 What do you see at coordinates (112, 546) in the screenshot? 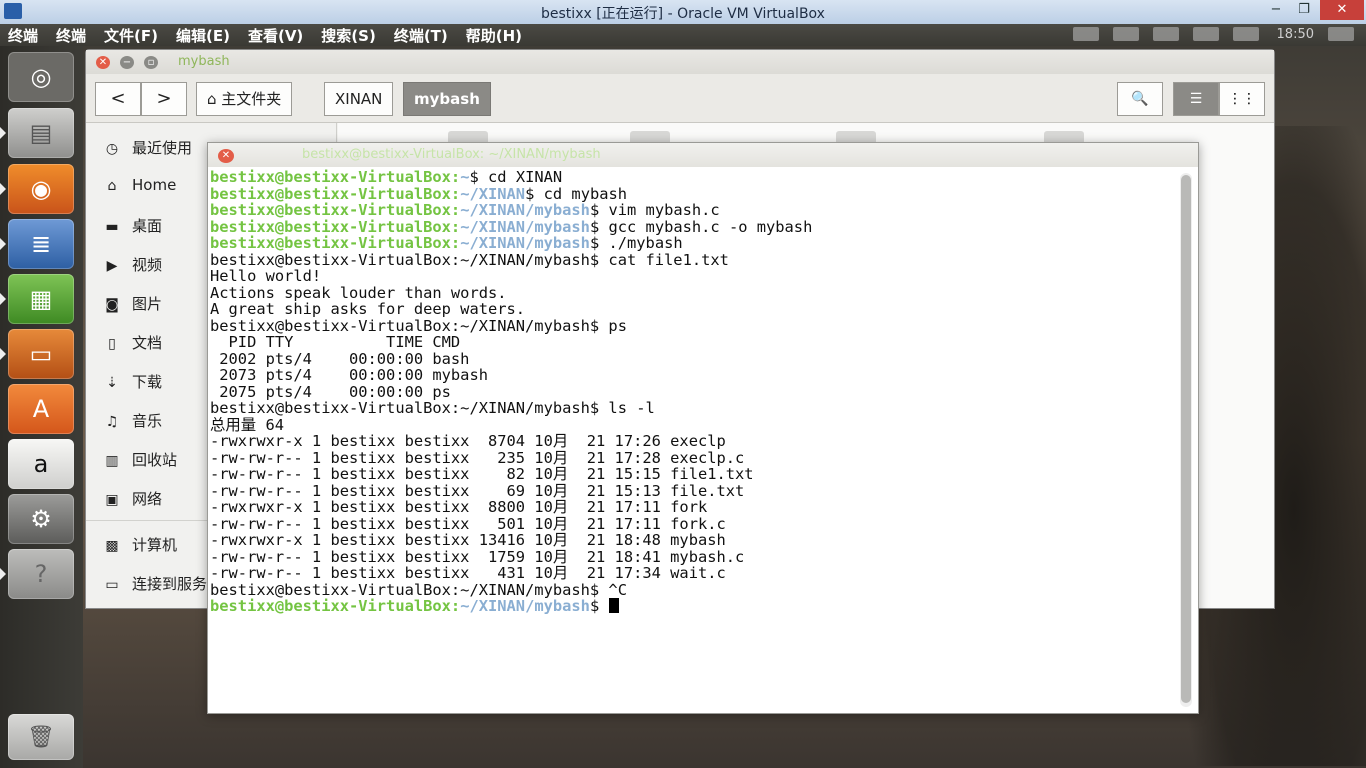
I see `computer-icon: ▩` at bounding box center [112, 546].